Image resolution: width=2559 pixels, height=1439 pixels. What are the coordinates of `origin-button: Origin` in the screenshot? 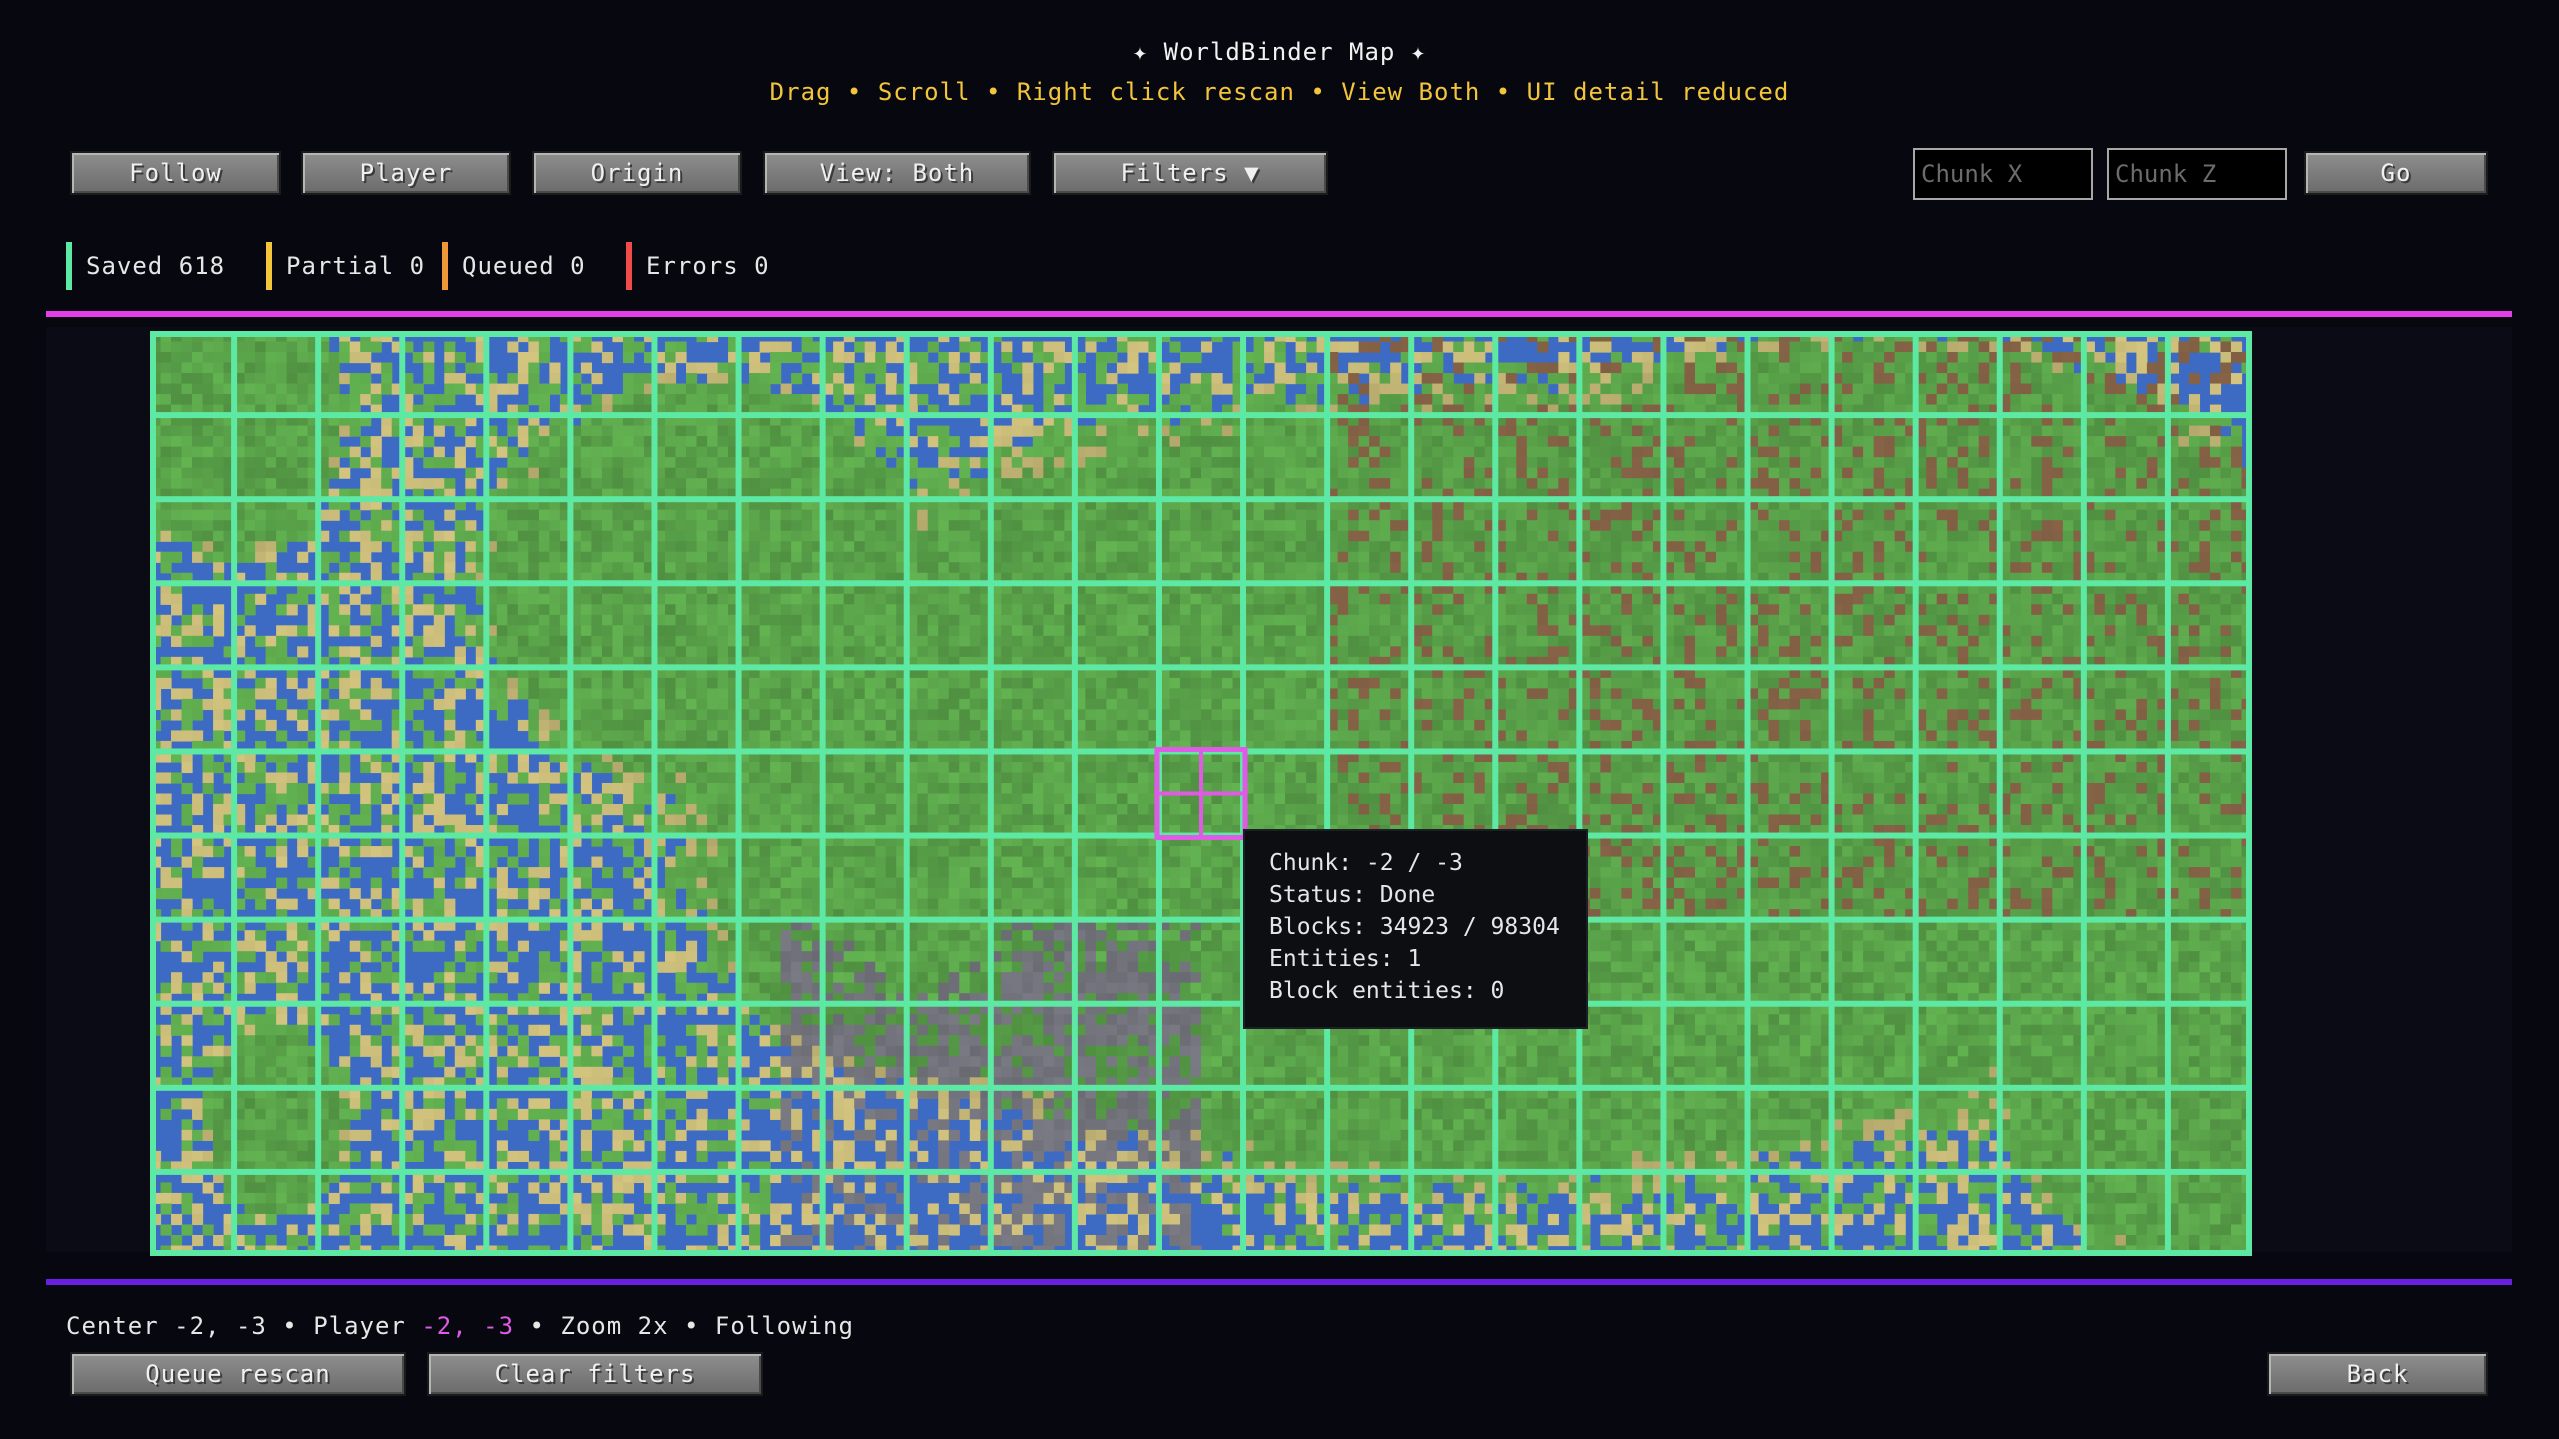 It's located at (637, 173).